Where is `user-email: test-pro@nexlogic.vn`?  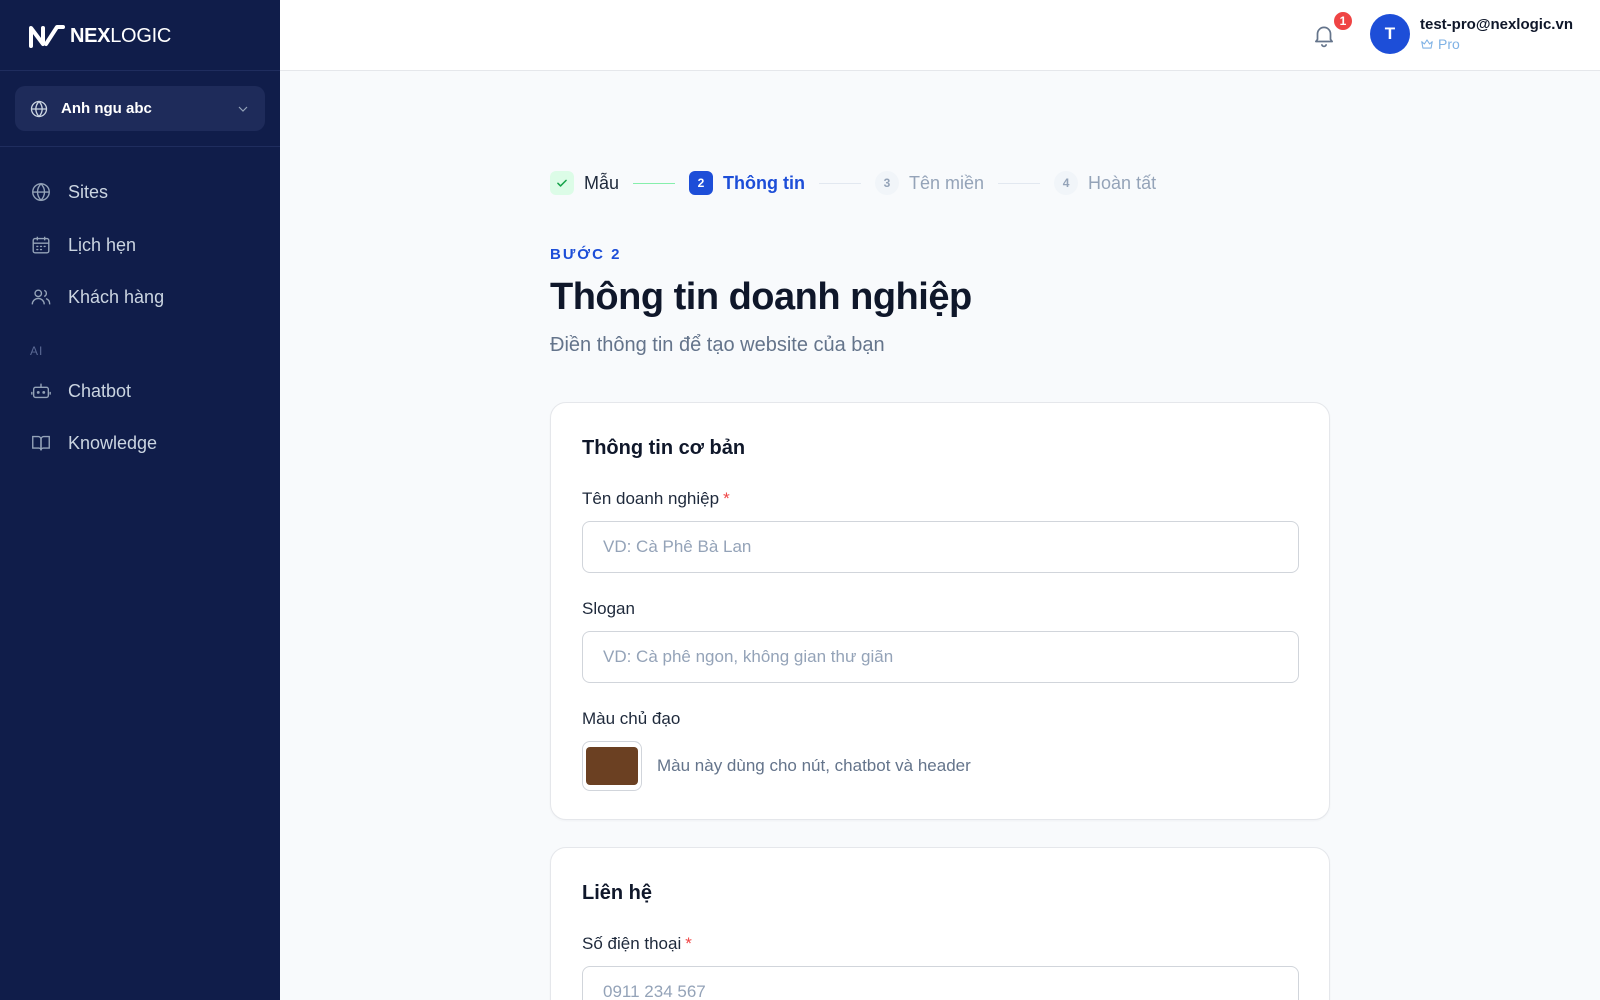
user-email: test-pro@nexlogic.vn is located at coordinates (1500, 24).